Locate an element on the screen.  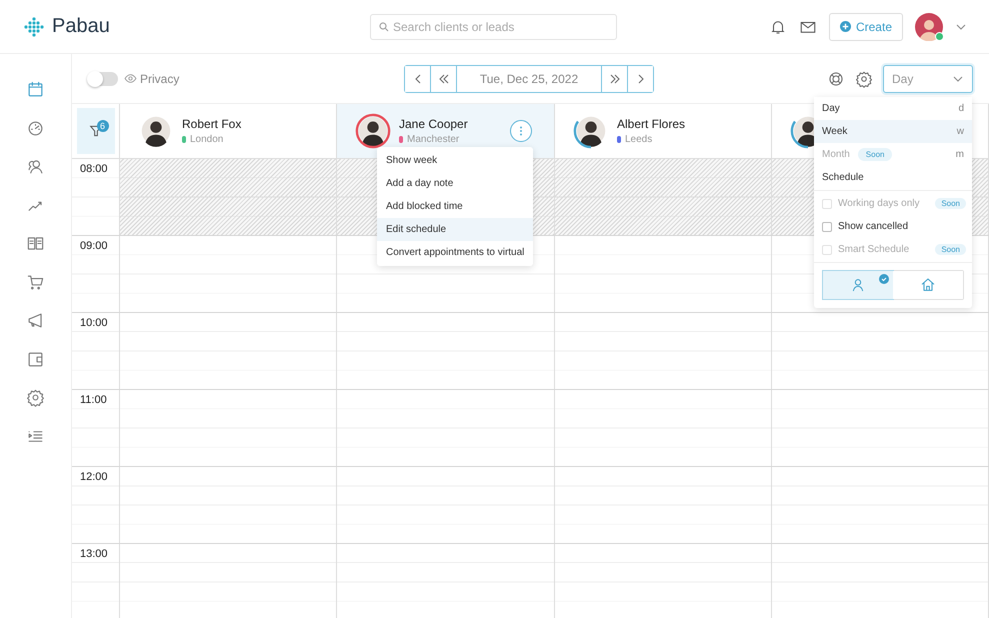
person-mode-button is located at coordinates (858, 285).